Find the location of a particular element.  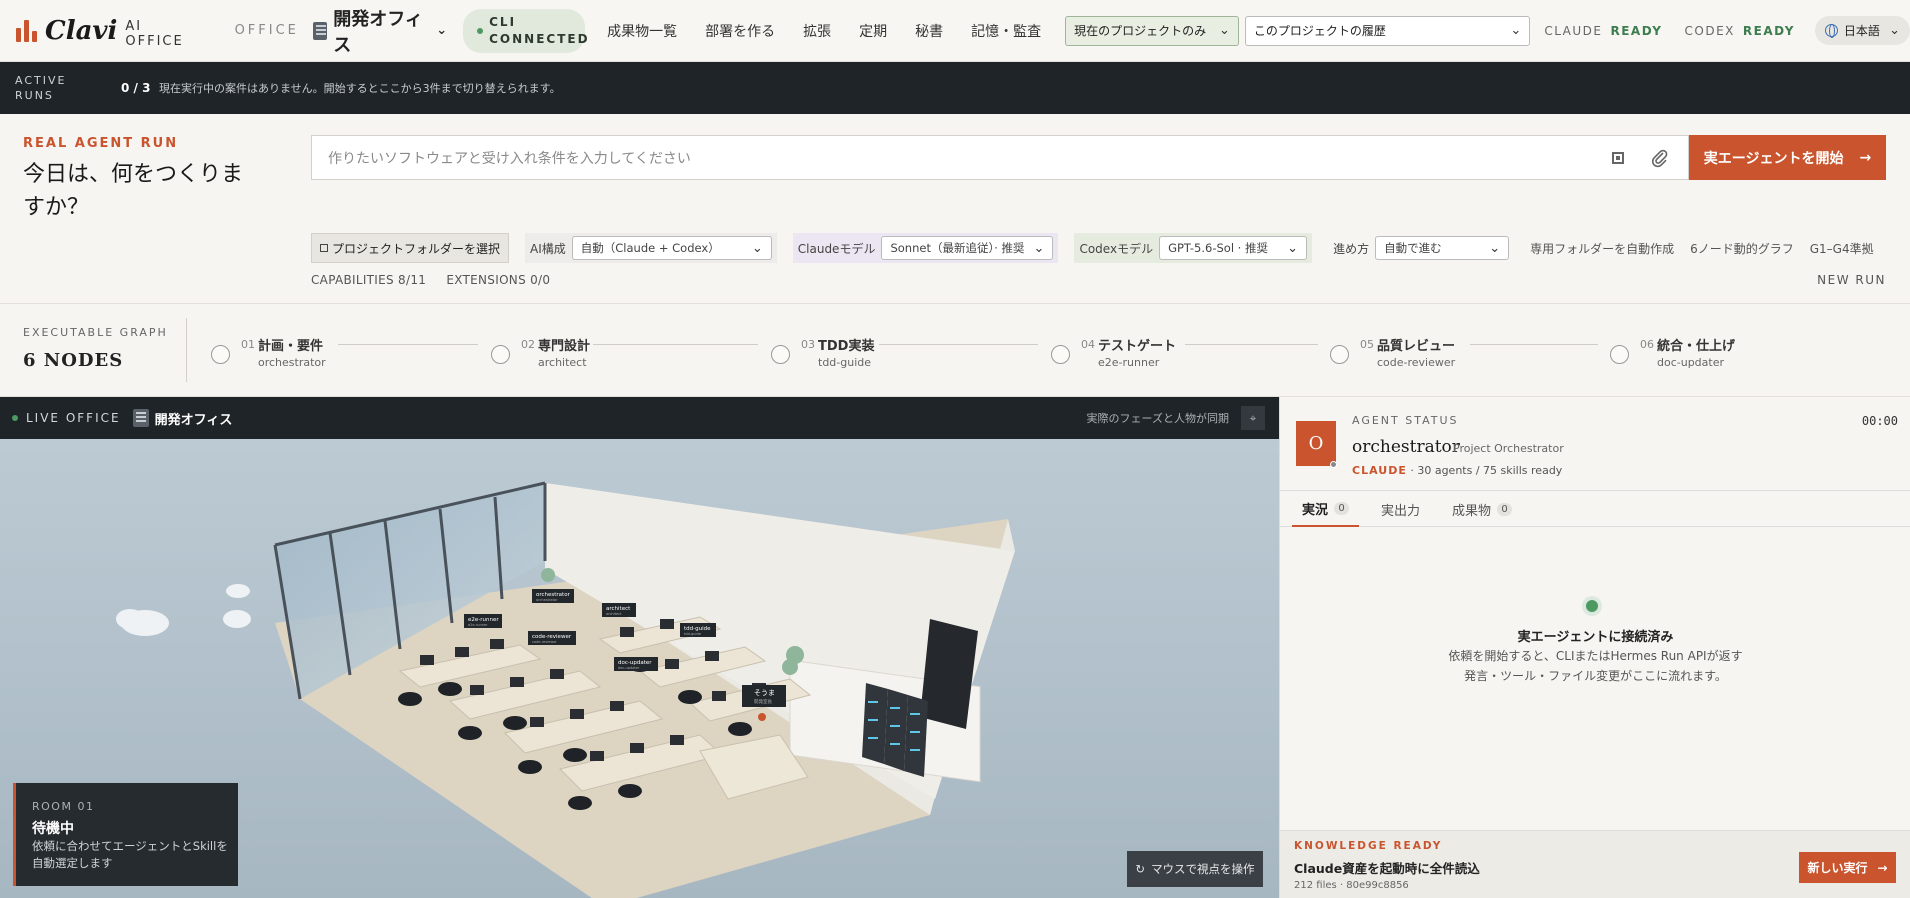

ai-config-select: 自動（Claude + Codex） ⌄ is located at coordinates (671, 248).